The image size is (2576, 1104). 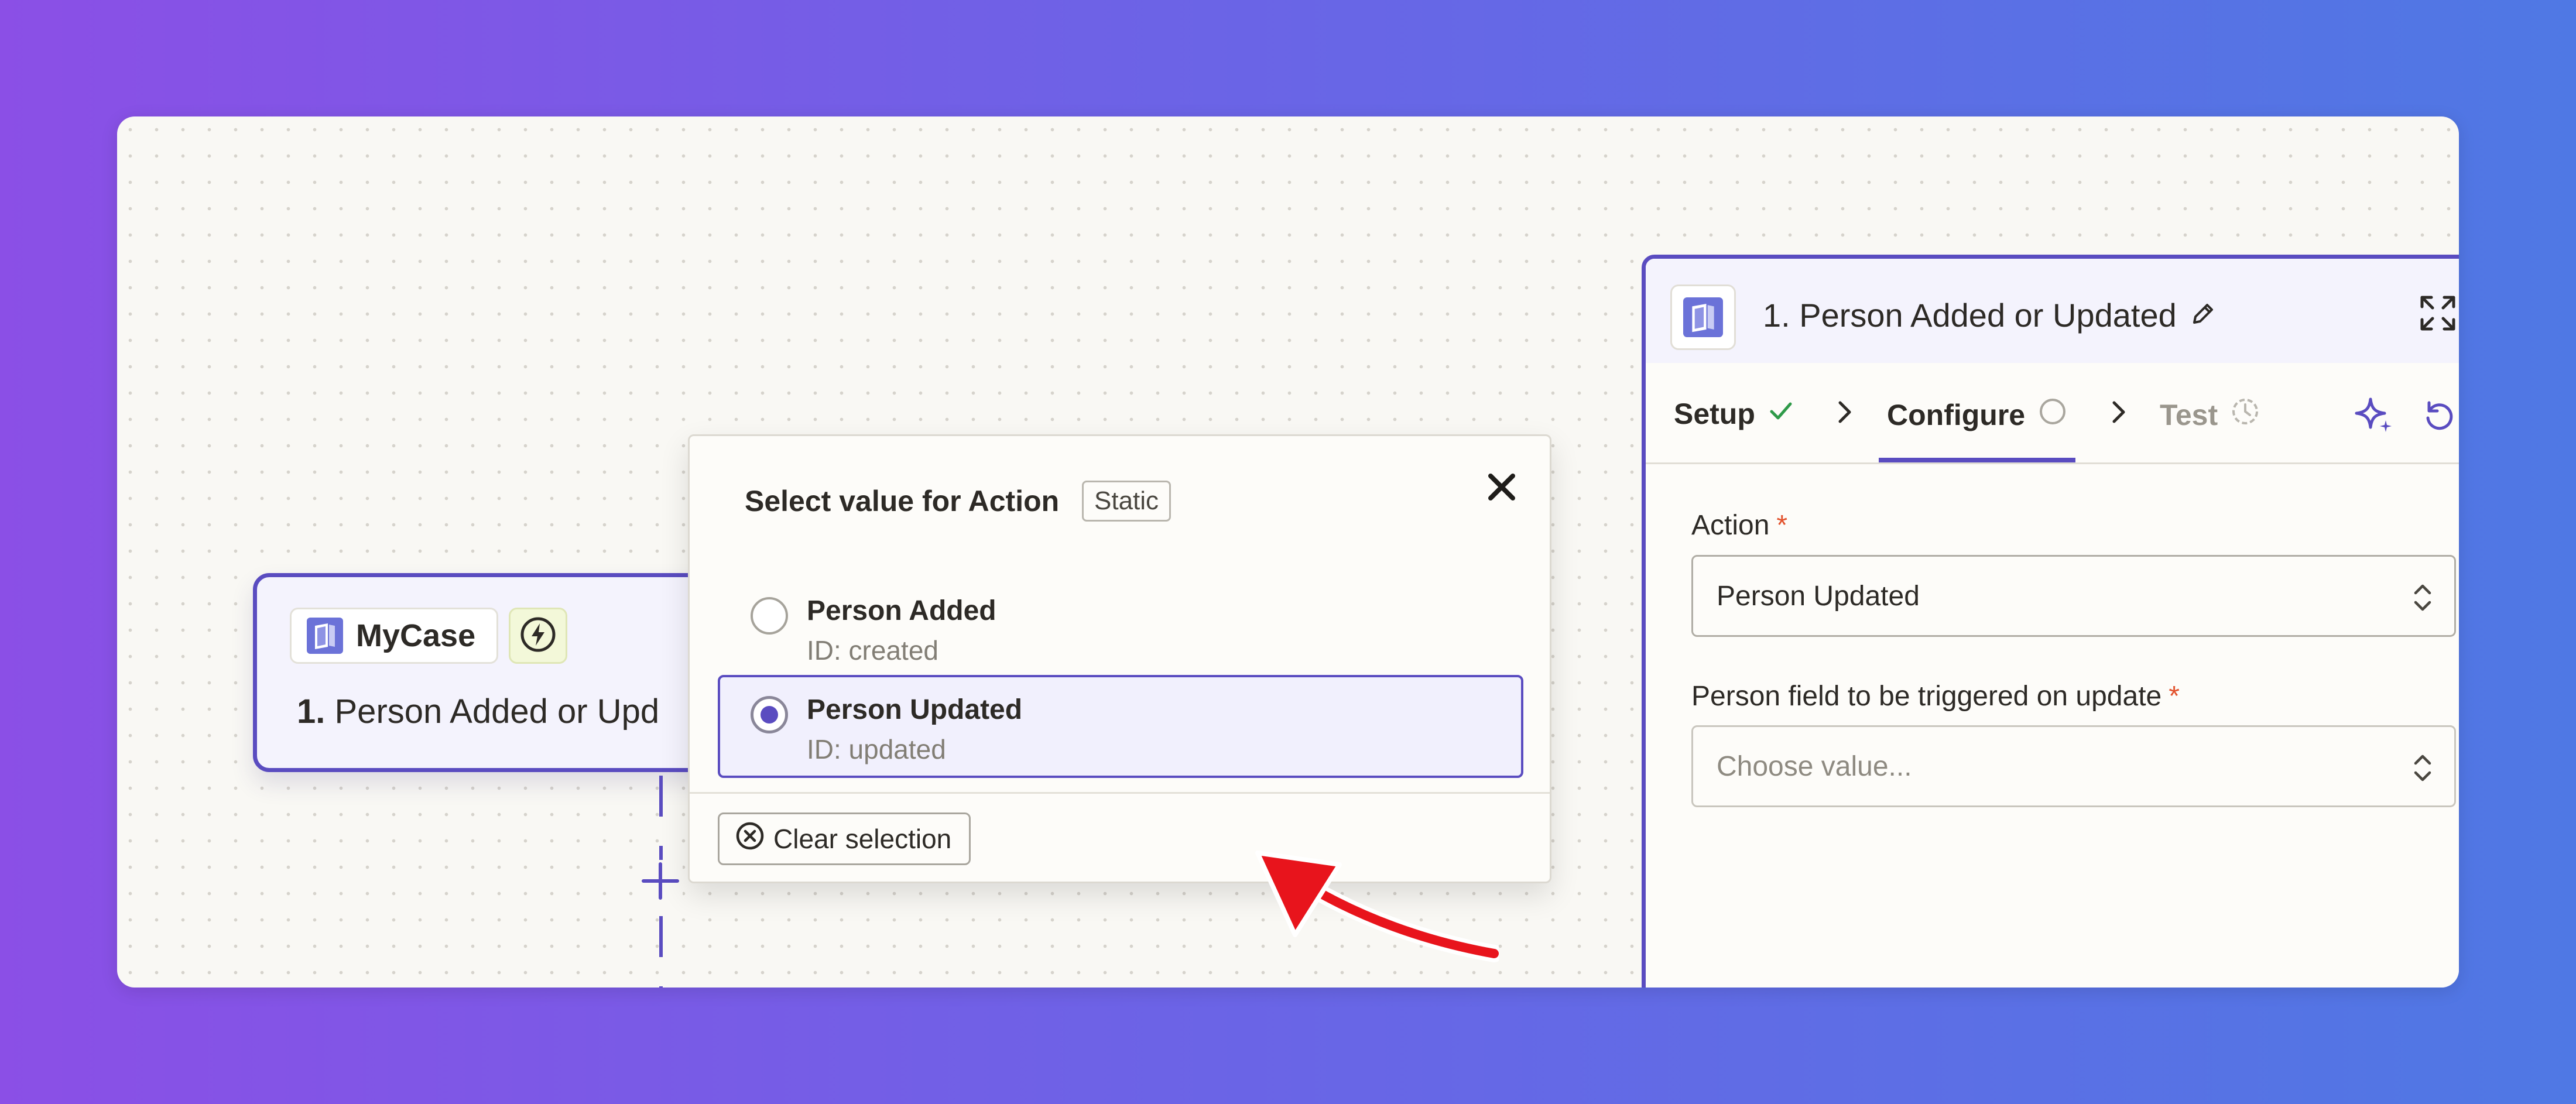 What do you see at coordinates (876, 749) in the screenshot?
I see `option-id: ID: updated` at bounding box center [876, 749].